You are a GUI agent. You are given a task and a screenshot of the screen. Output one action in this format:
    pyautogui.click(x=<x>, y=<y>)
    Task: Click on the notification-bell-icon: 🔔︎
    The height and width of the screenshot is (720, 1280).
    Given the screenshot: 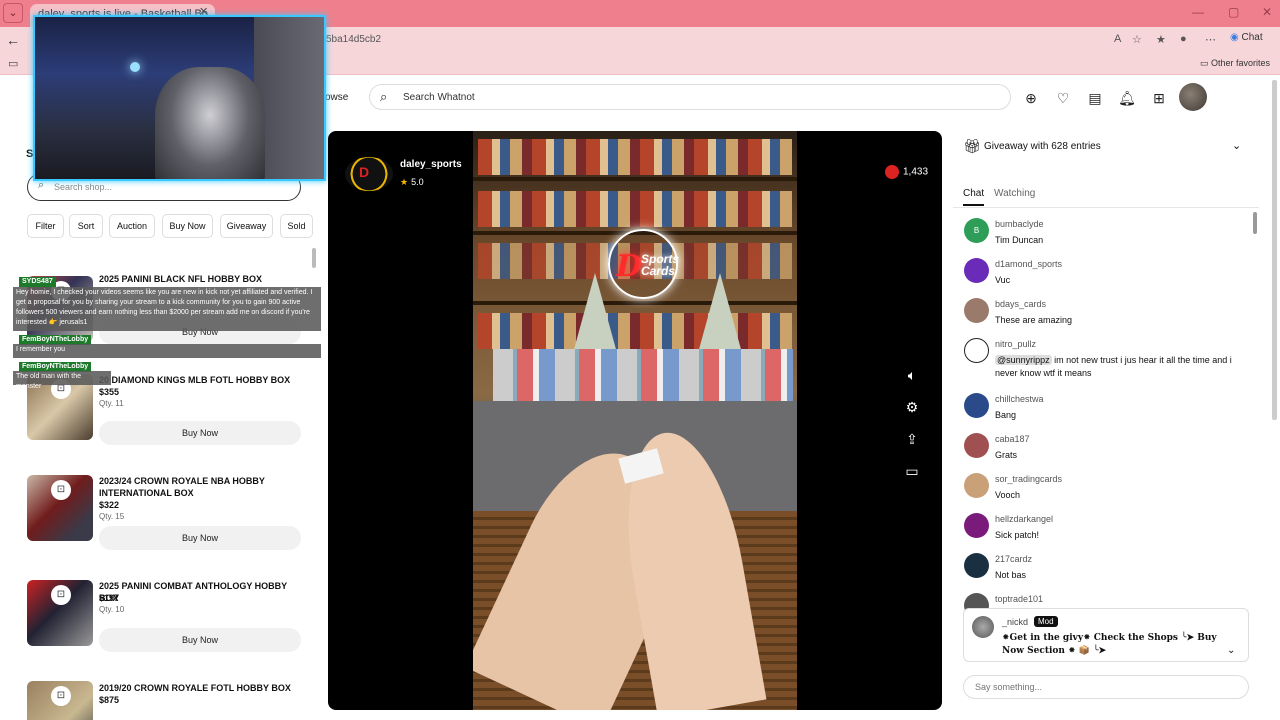 What is the action you would take?
    pyautogui.click(x=1127, y=98)
    